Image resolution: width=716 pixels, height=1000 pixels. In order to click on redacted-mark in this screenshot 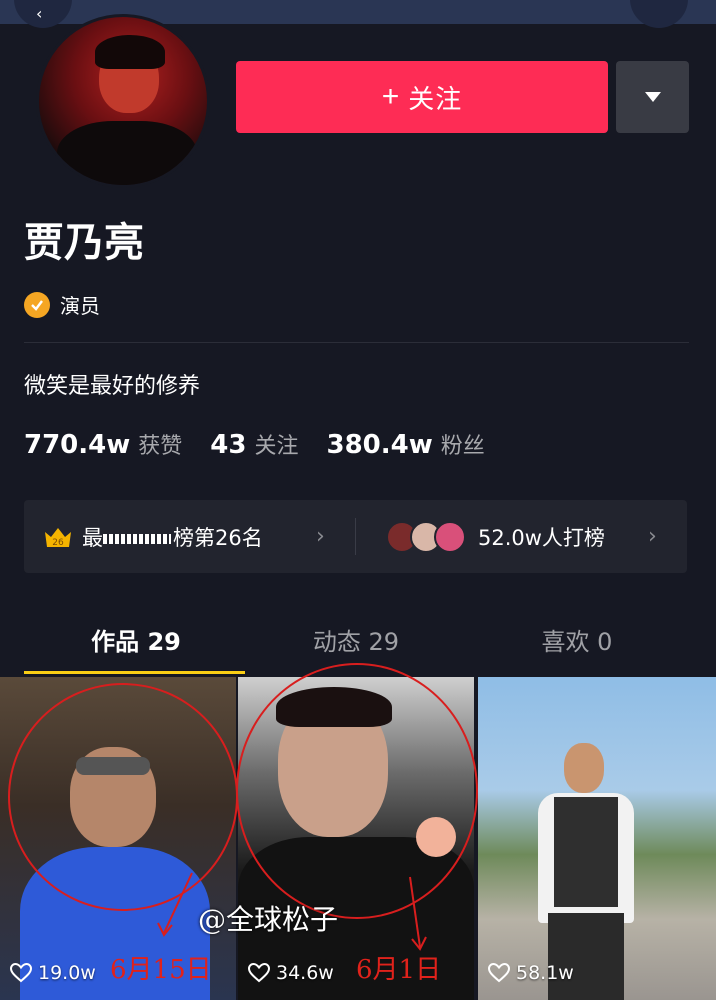, I will do `click(137, 538)`.